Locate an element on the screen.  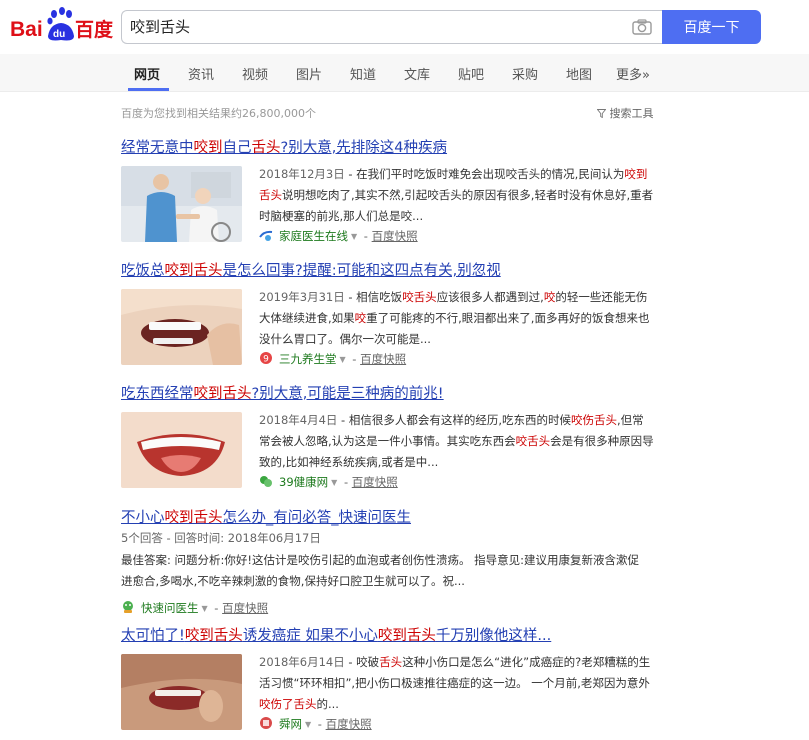
tab-zhidao: 知道 is located at coordinates (363, 73).